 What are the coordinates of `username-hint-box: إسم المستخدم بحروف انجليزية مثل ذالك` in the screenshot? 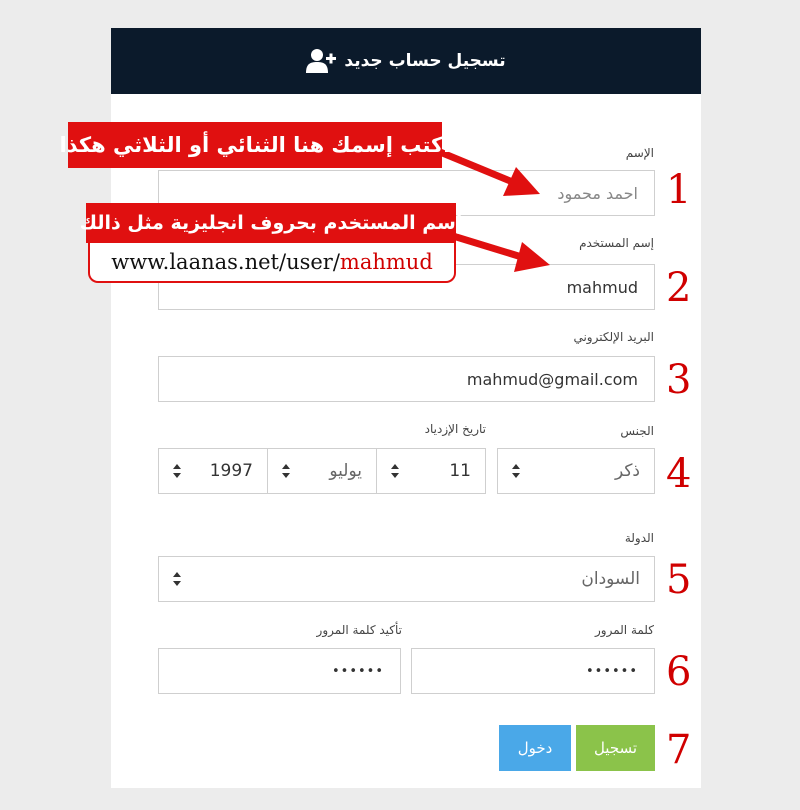 It's located at (271, 223).